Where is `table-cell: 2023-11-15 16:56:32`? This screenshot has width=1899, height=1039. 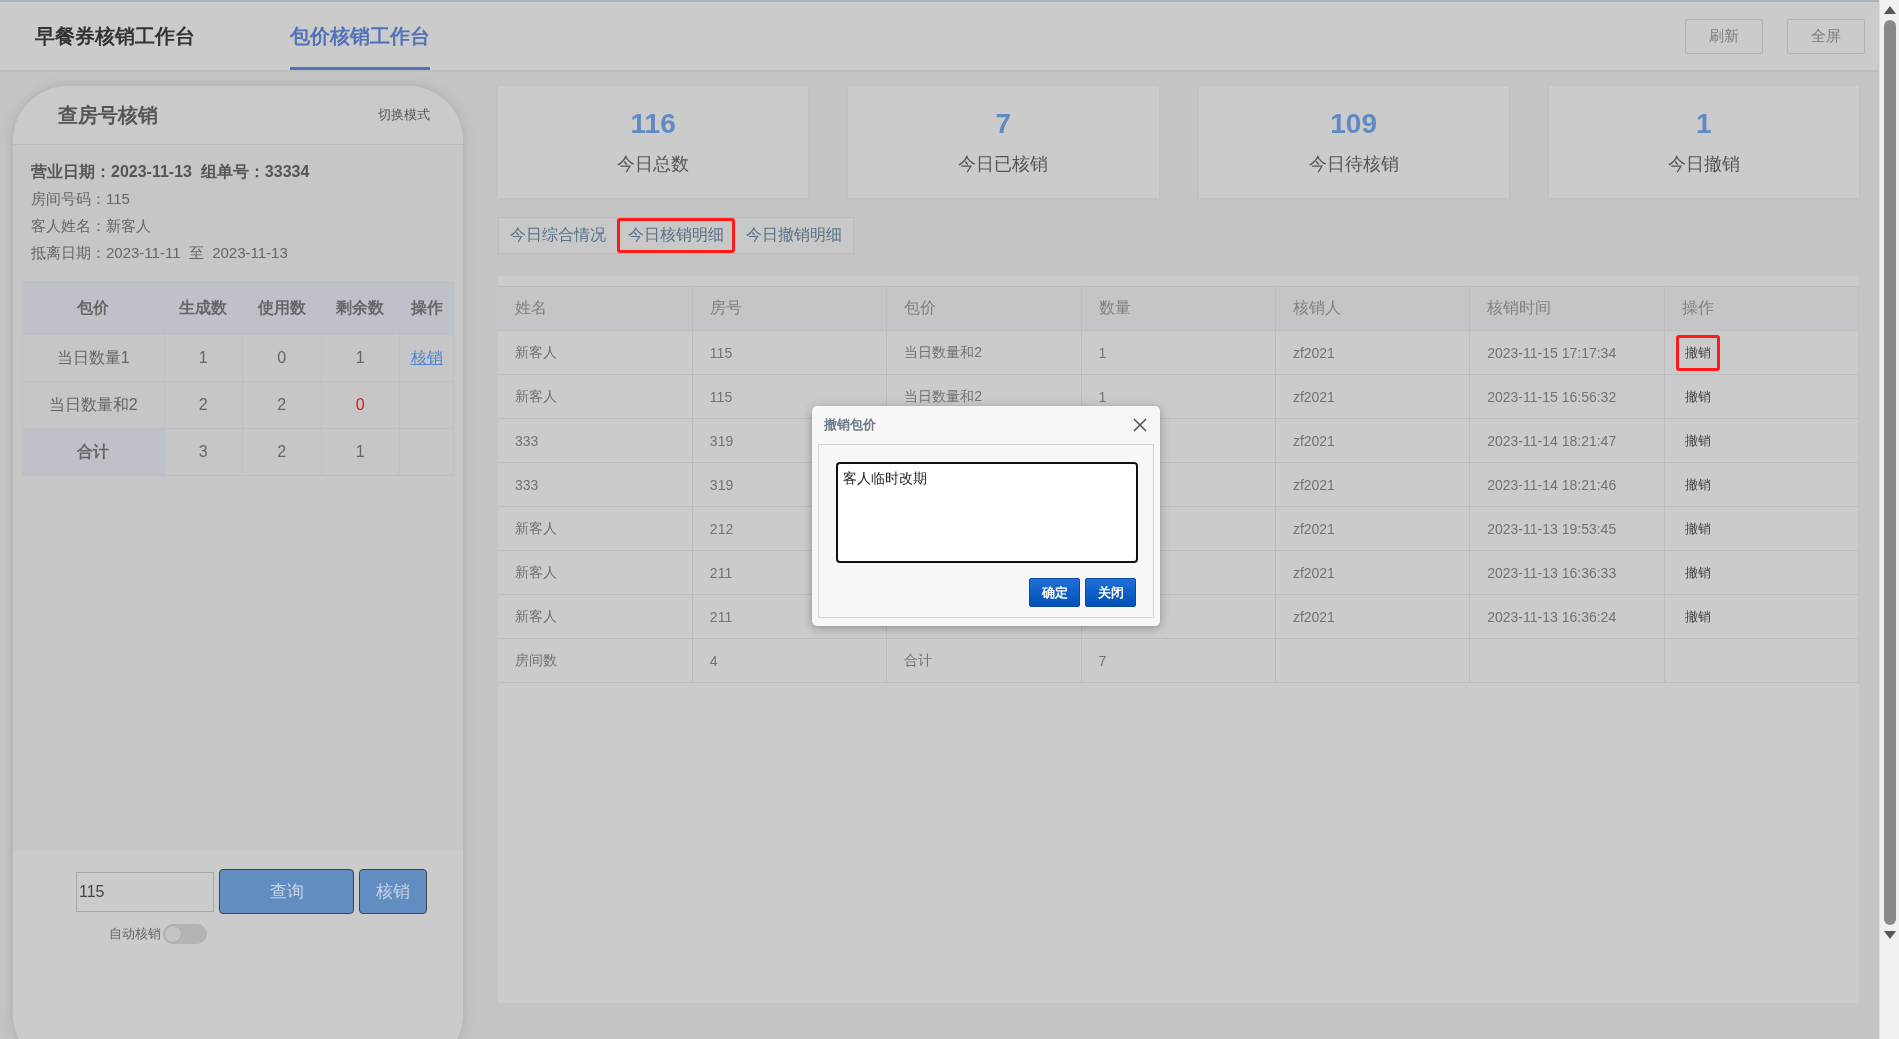
table-cell: 2023-11-15 16:56:32 is located at coordinates (1552, 396).